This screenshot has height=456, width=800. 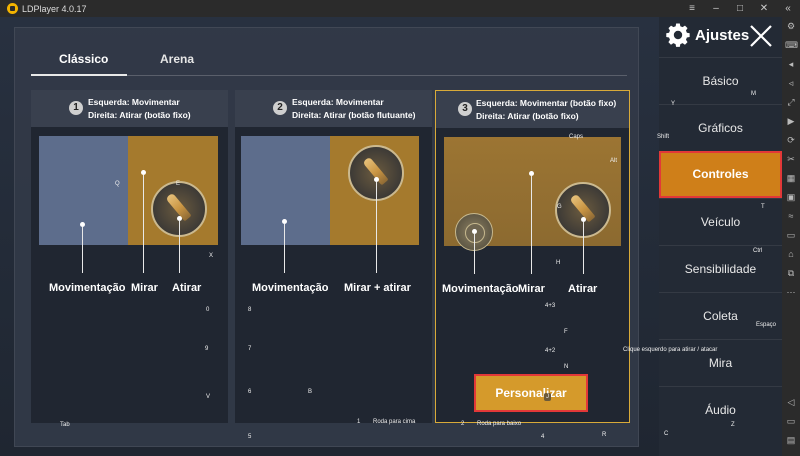 What do you see at coordinates (720, 127) in the screenshot?
I see `menu-item-graficos: Gráficos` at bounding box center [720, 127].